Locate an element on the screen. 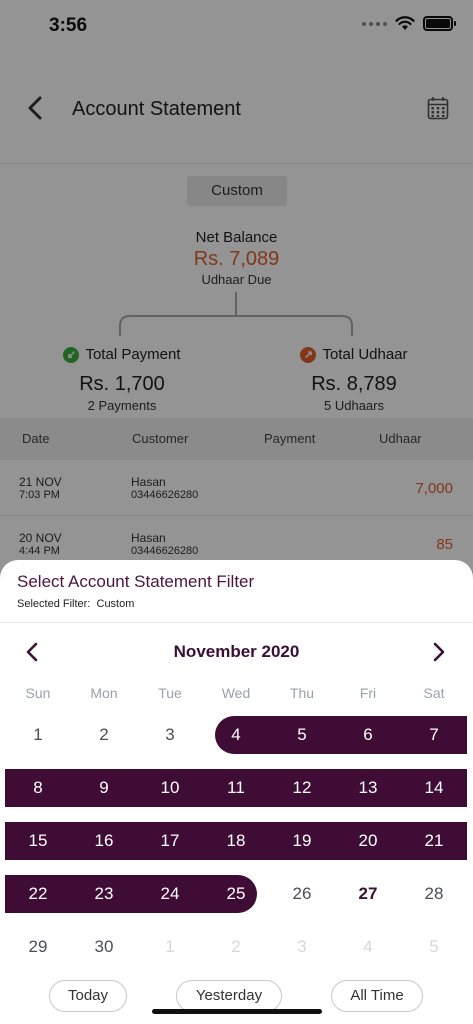 Image resolution: width=473 pixels, height=1024 pixels. selected-filter: Selected Filter: Custom is located at coordinates (75, 604).